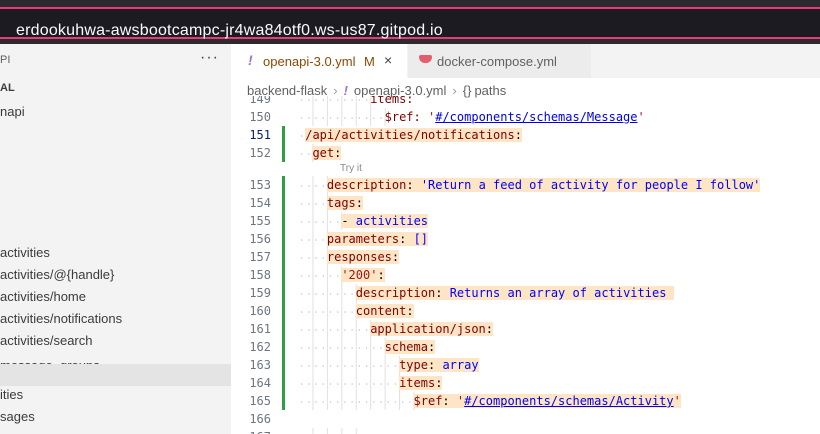 The height and width of the screenshot is (434, 820). What do you see at coordinates (547, 401) in the screenshot?
I see `code-text: $ref: '#/components/schemas/Activity'` at bounding box center [547, 401].